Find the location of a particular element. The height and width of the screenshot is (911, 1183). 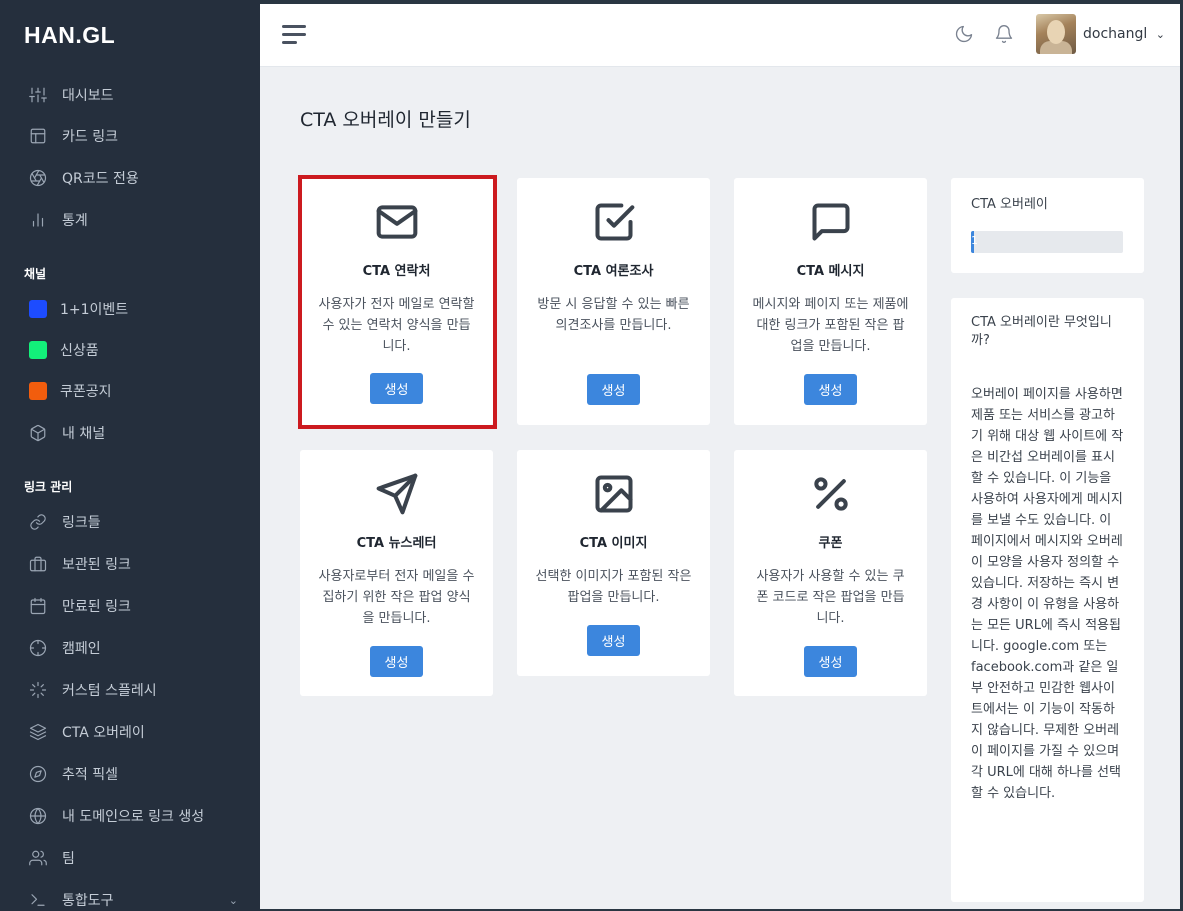

globe-icon is located at coordinates (38, 816).